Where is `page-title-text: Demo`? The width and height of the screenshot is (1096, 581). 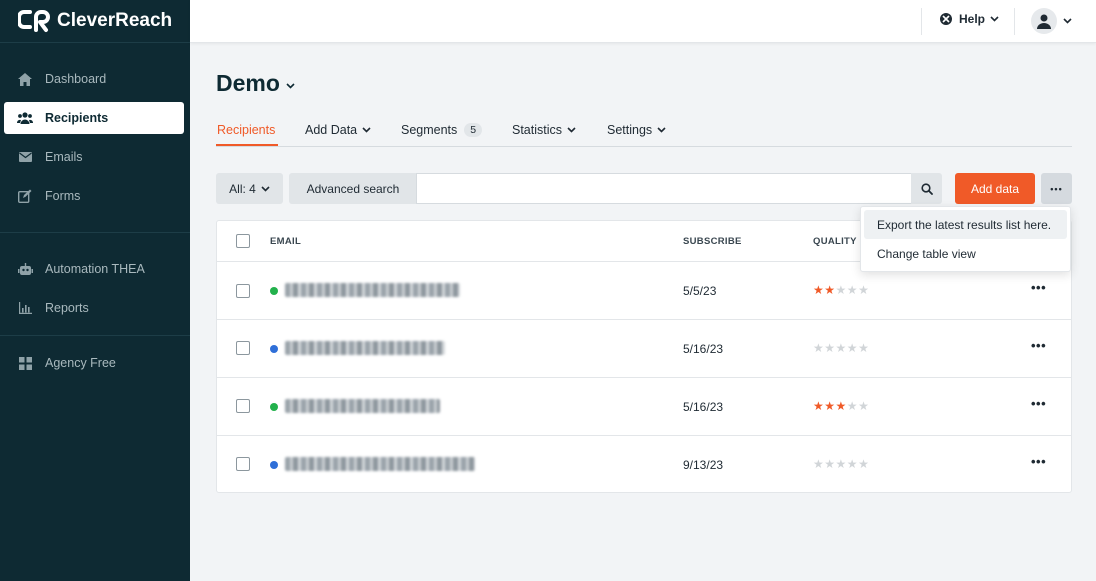 page-title-text: Demo is located at coordinates (248, 83).